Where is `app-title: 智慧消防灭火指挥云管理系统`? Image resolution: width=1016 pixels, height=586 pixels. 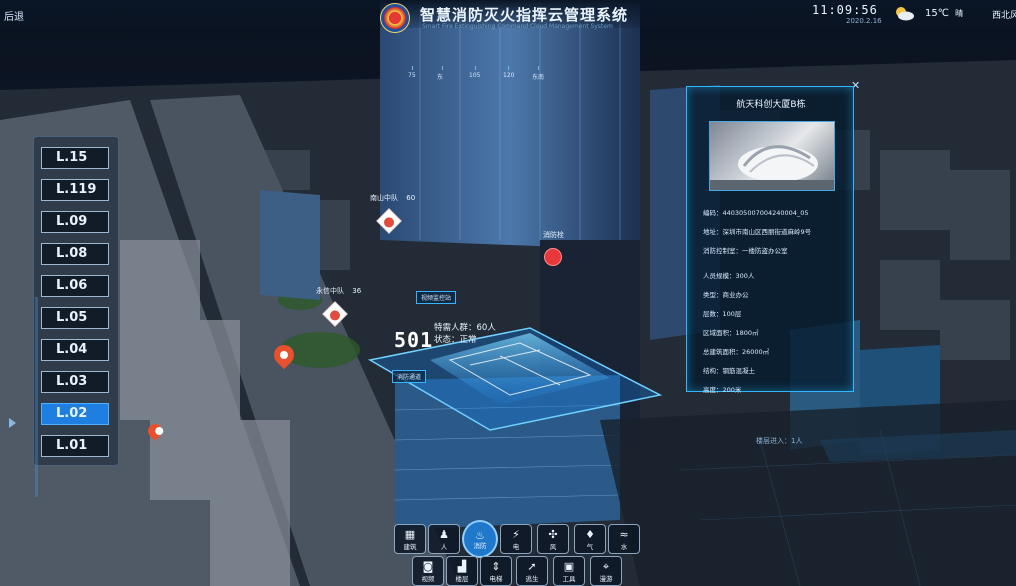 app-title: 智慧消防灭火指挥云管理系统 is located at coordinates (524, 15).